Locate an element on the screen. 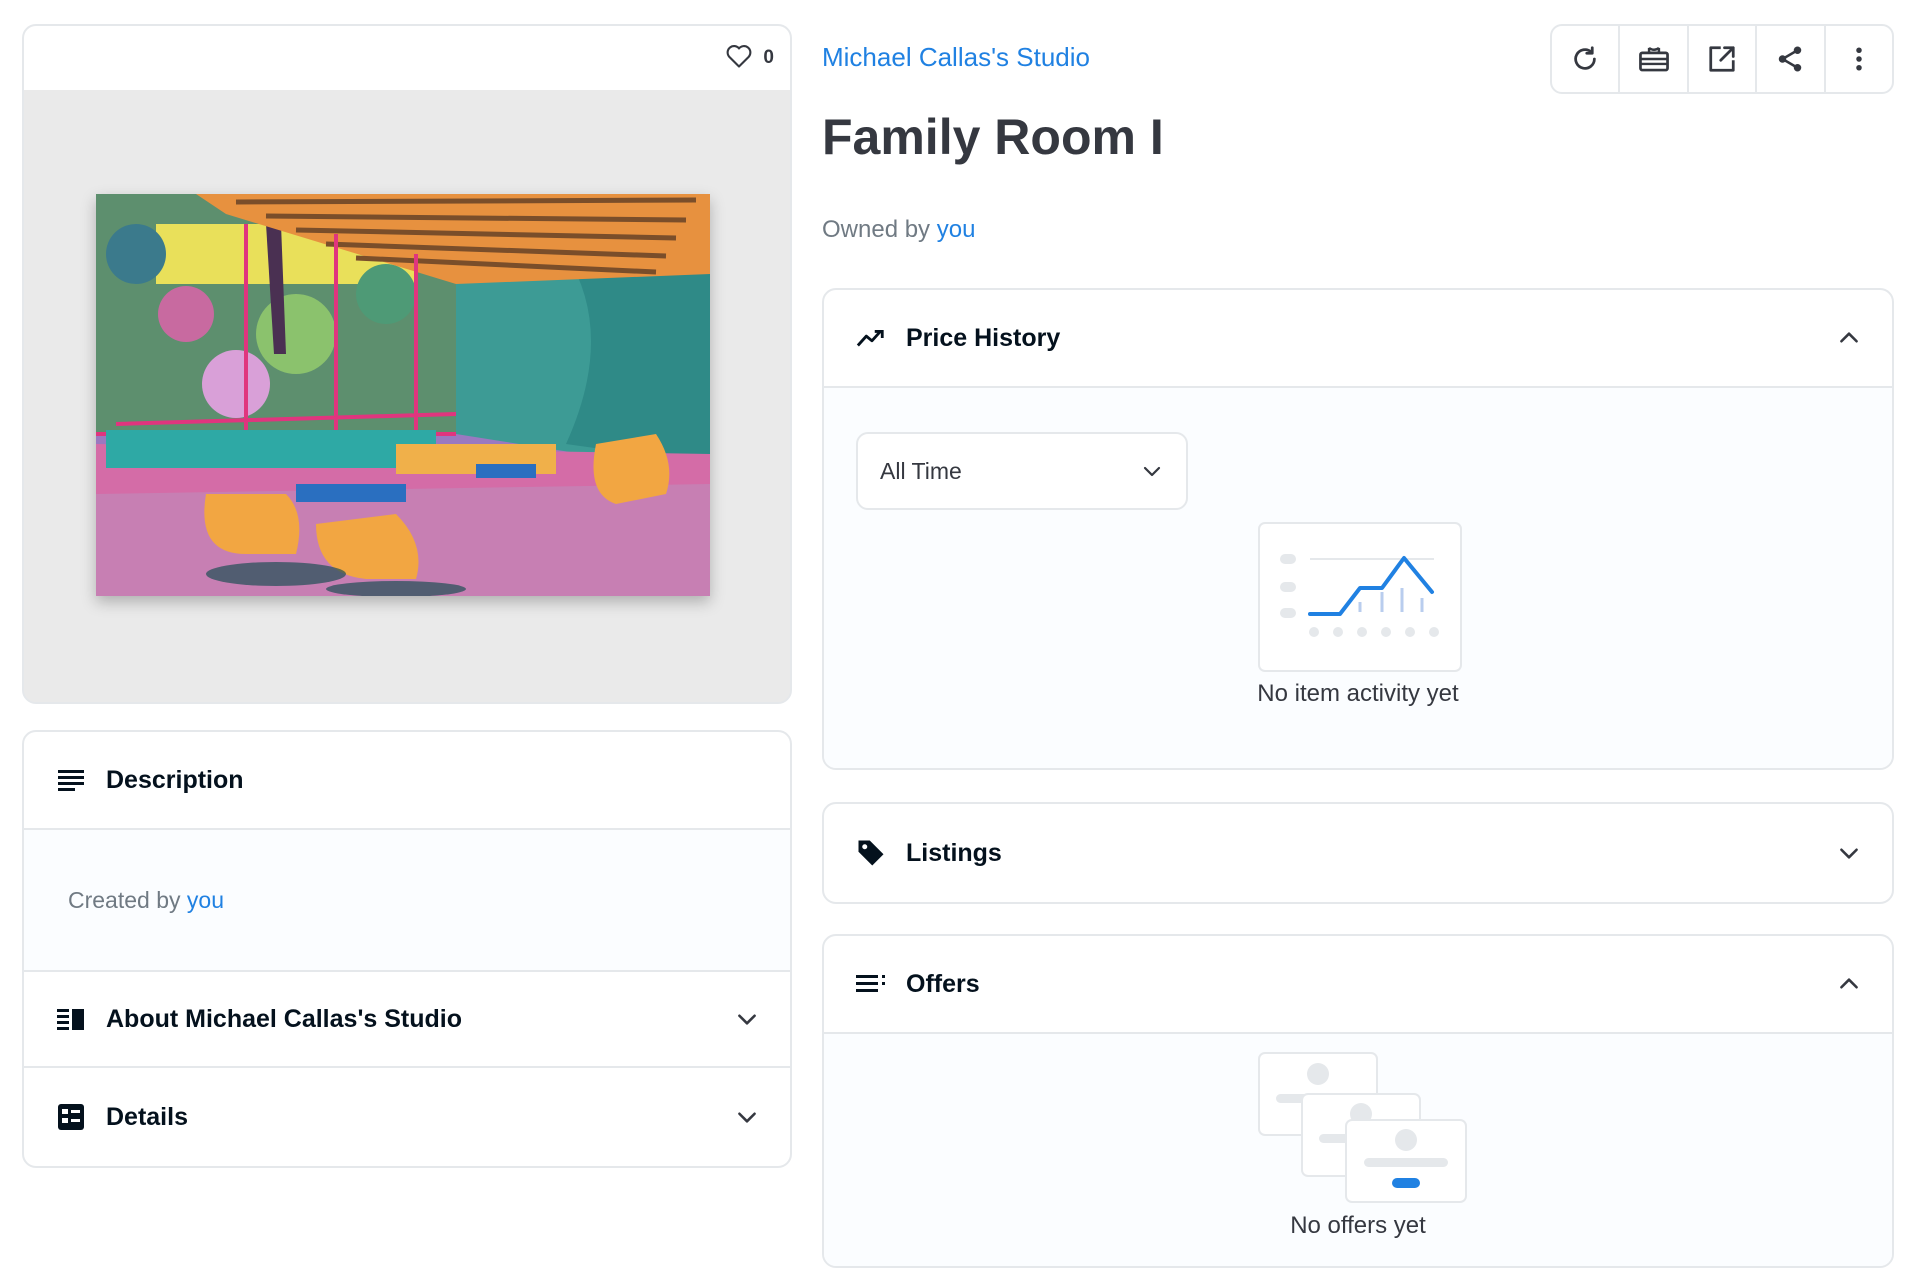  offers-body: No offers yet is located at coordinates (1358, 1150).